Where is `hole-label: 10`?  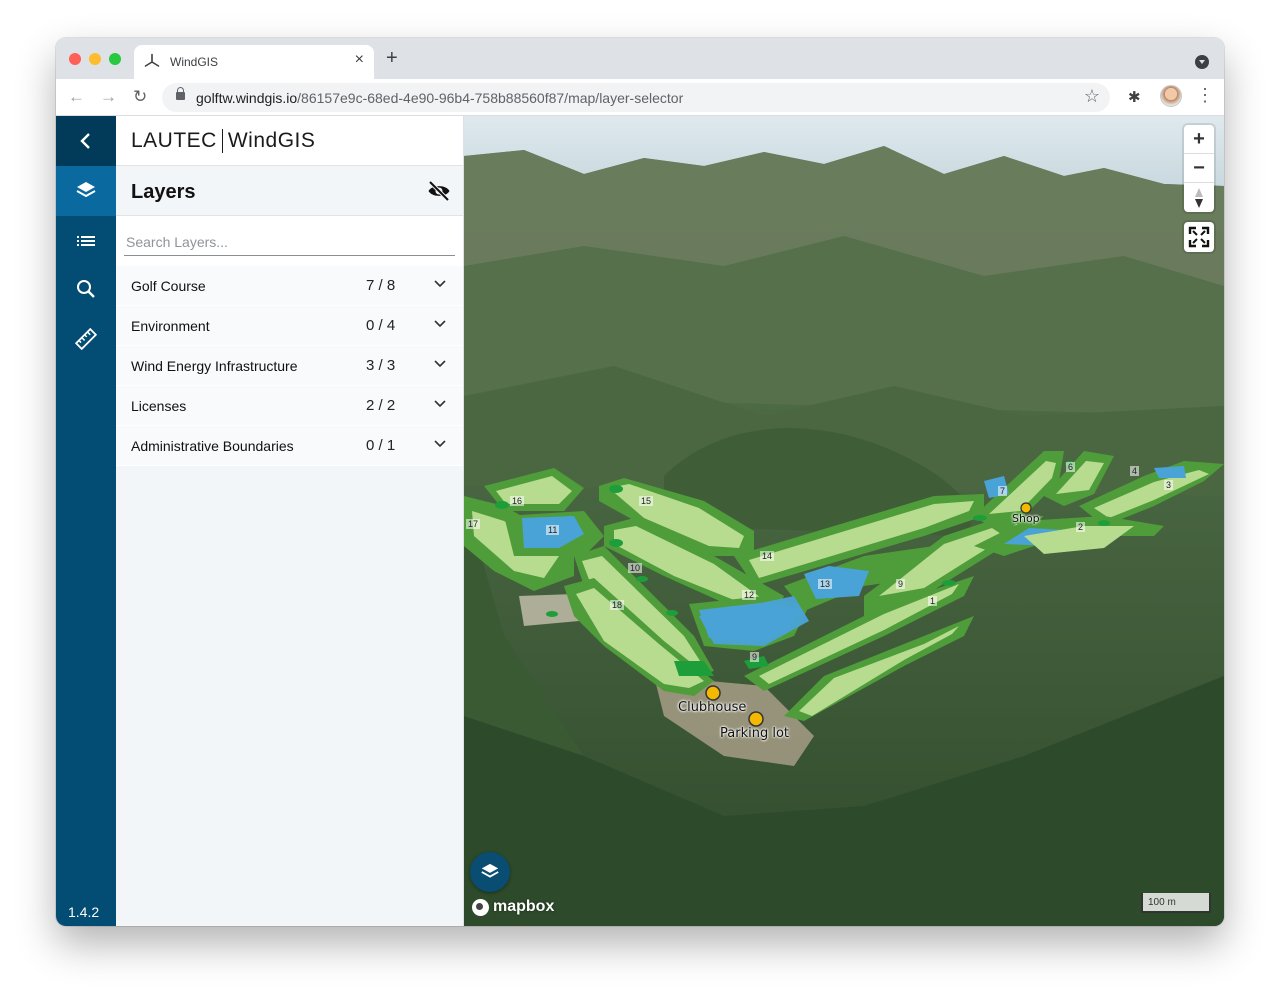 hole-label: 10 is located at coordinates (635, 568).